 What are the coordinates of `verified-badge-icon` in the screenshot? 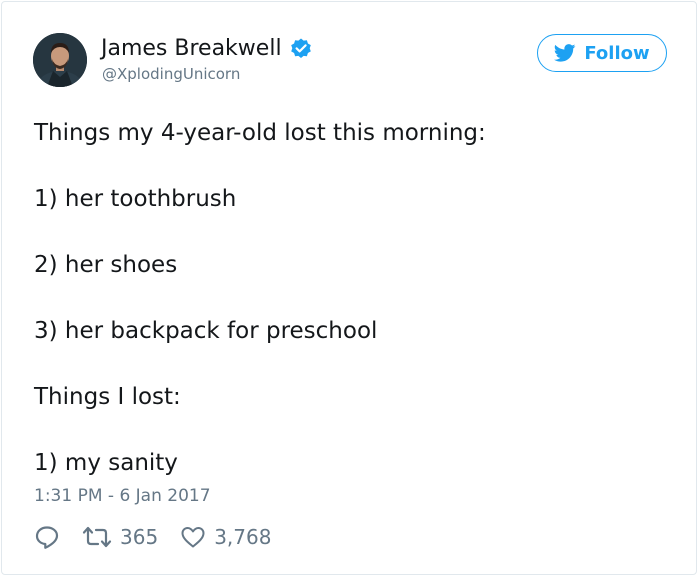 It's located at (301, 49).